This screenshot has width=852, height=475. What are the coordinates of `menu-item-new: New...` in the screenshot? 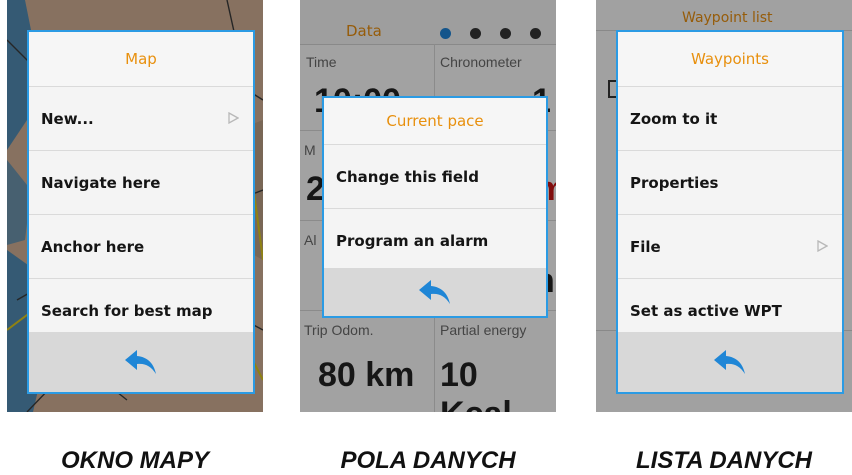 It's located at (141, 119).